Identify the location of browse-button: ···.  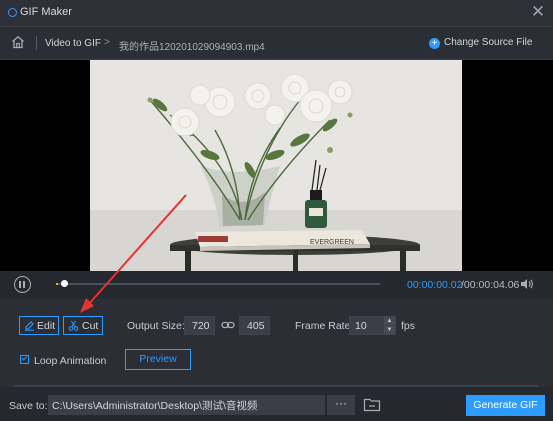
(341, 405).